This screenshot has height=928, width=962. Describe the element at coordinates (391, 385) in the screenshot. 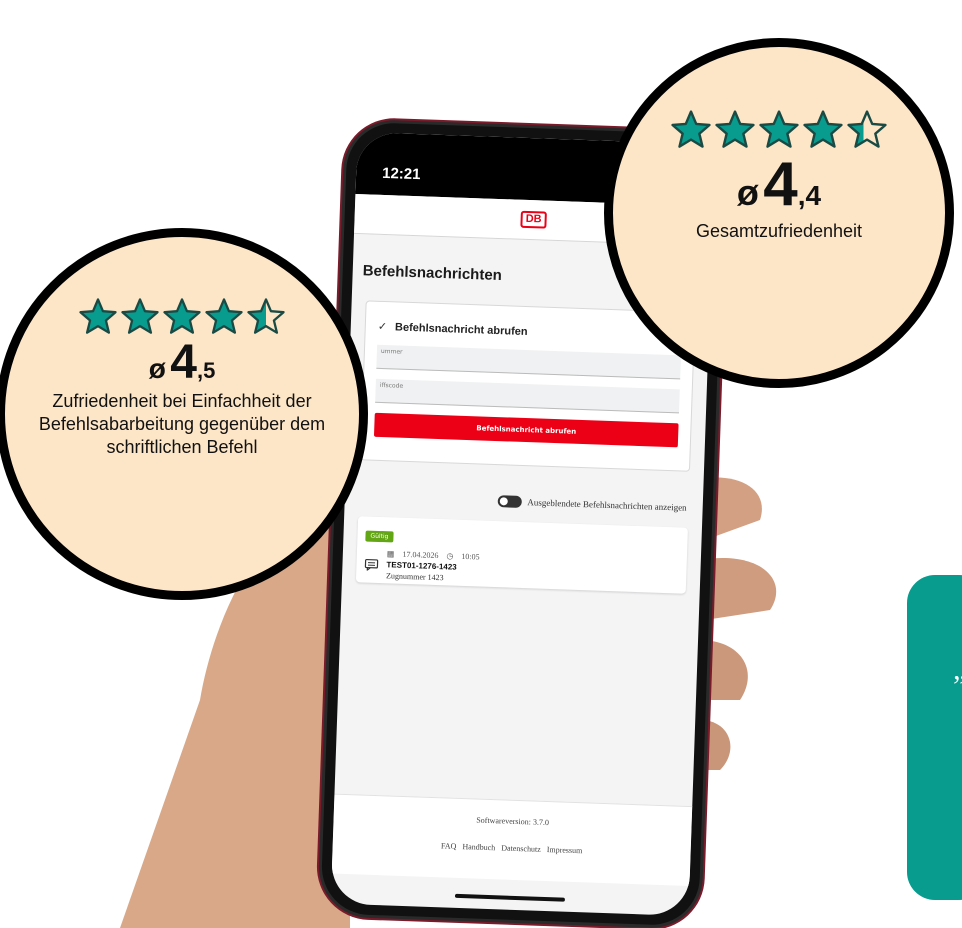

I see `access-code-label: iffscode` at that location.